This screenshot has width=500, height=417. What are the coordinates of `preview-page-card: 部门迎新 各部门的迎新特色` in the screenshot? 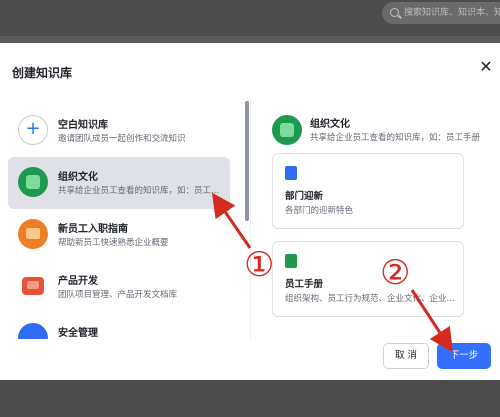 It's located at (368, 191).